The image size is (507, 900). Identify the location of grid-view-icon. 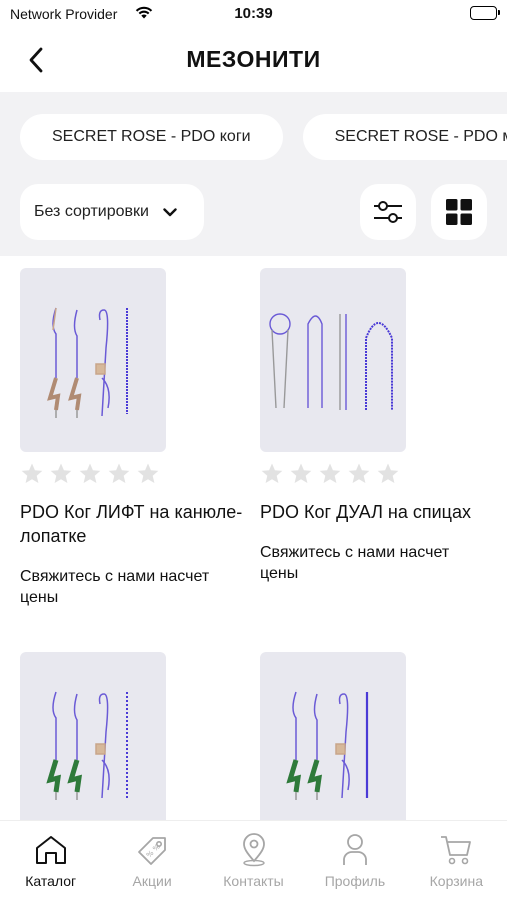
(459, 212).